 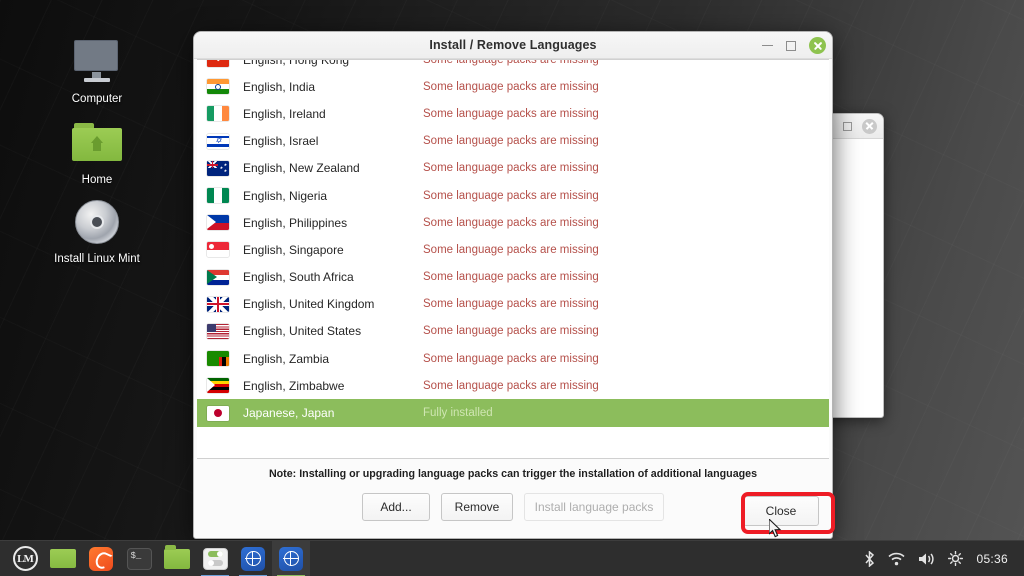 I want to click on language-name: English, India, so click(x=279, y=86).